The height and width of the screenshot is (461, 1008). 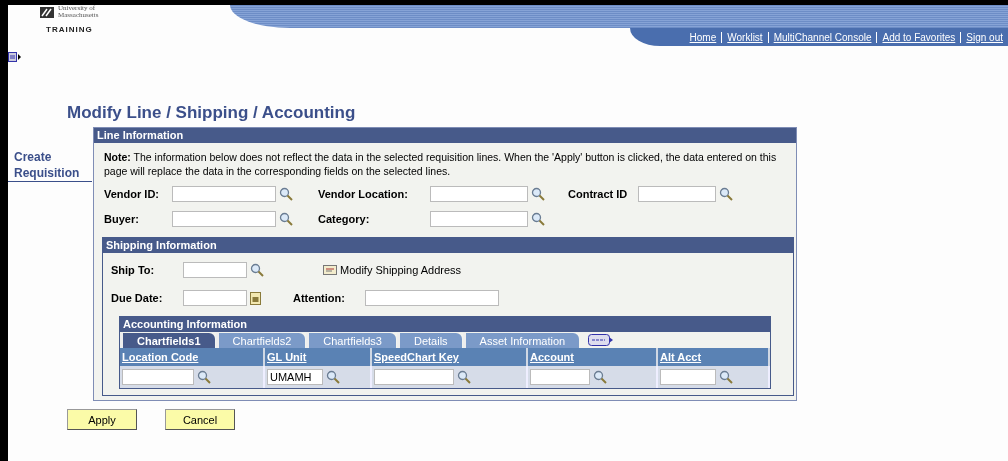 What do you see at coordinates (122, 219) in the screenshot?
I see `field-label: Buyer:` at bounding box center [122, 219].